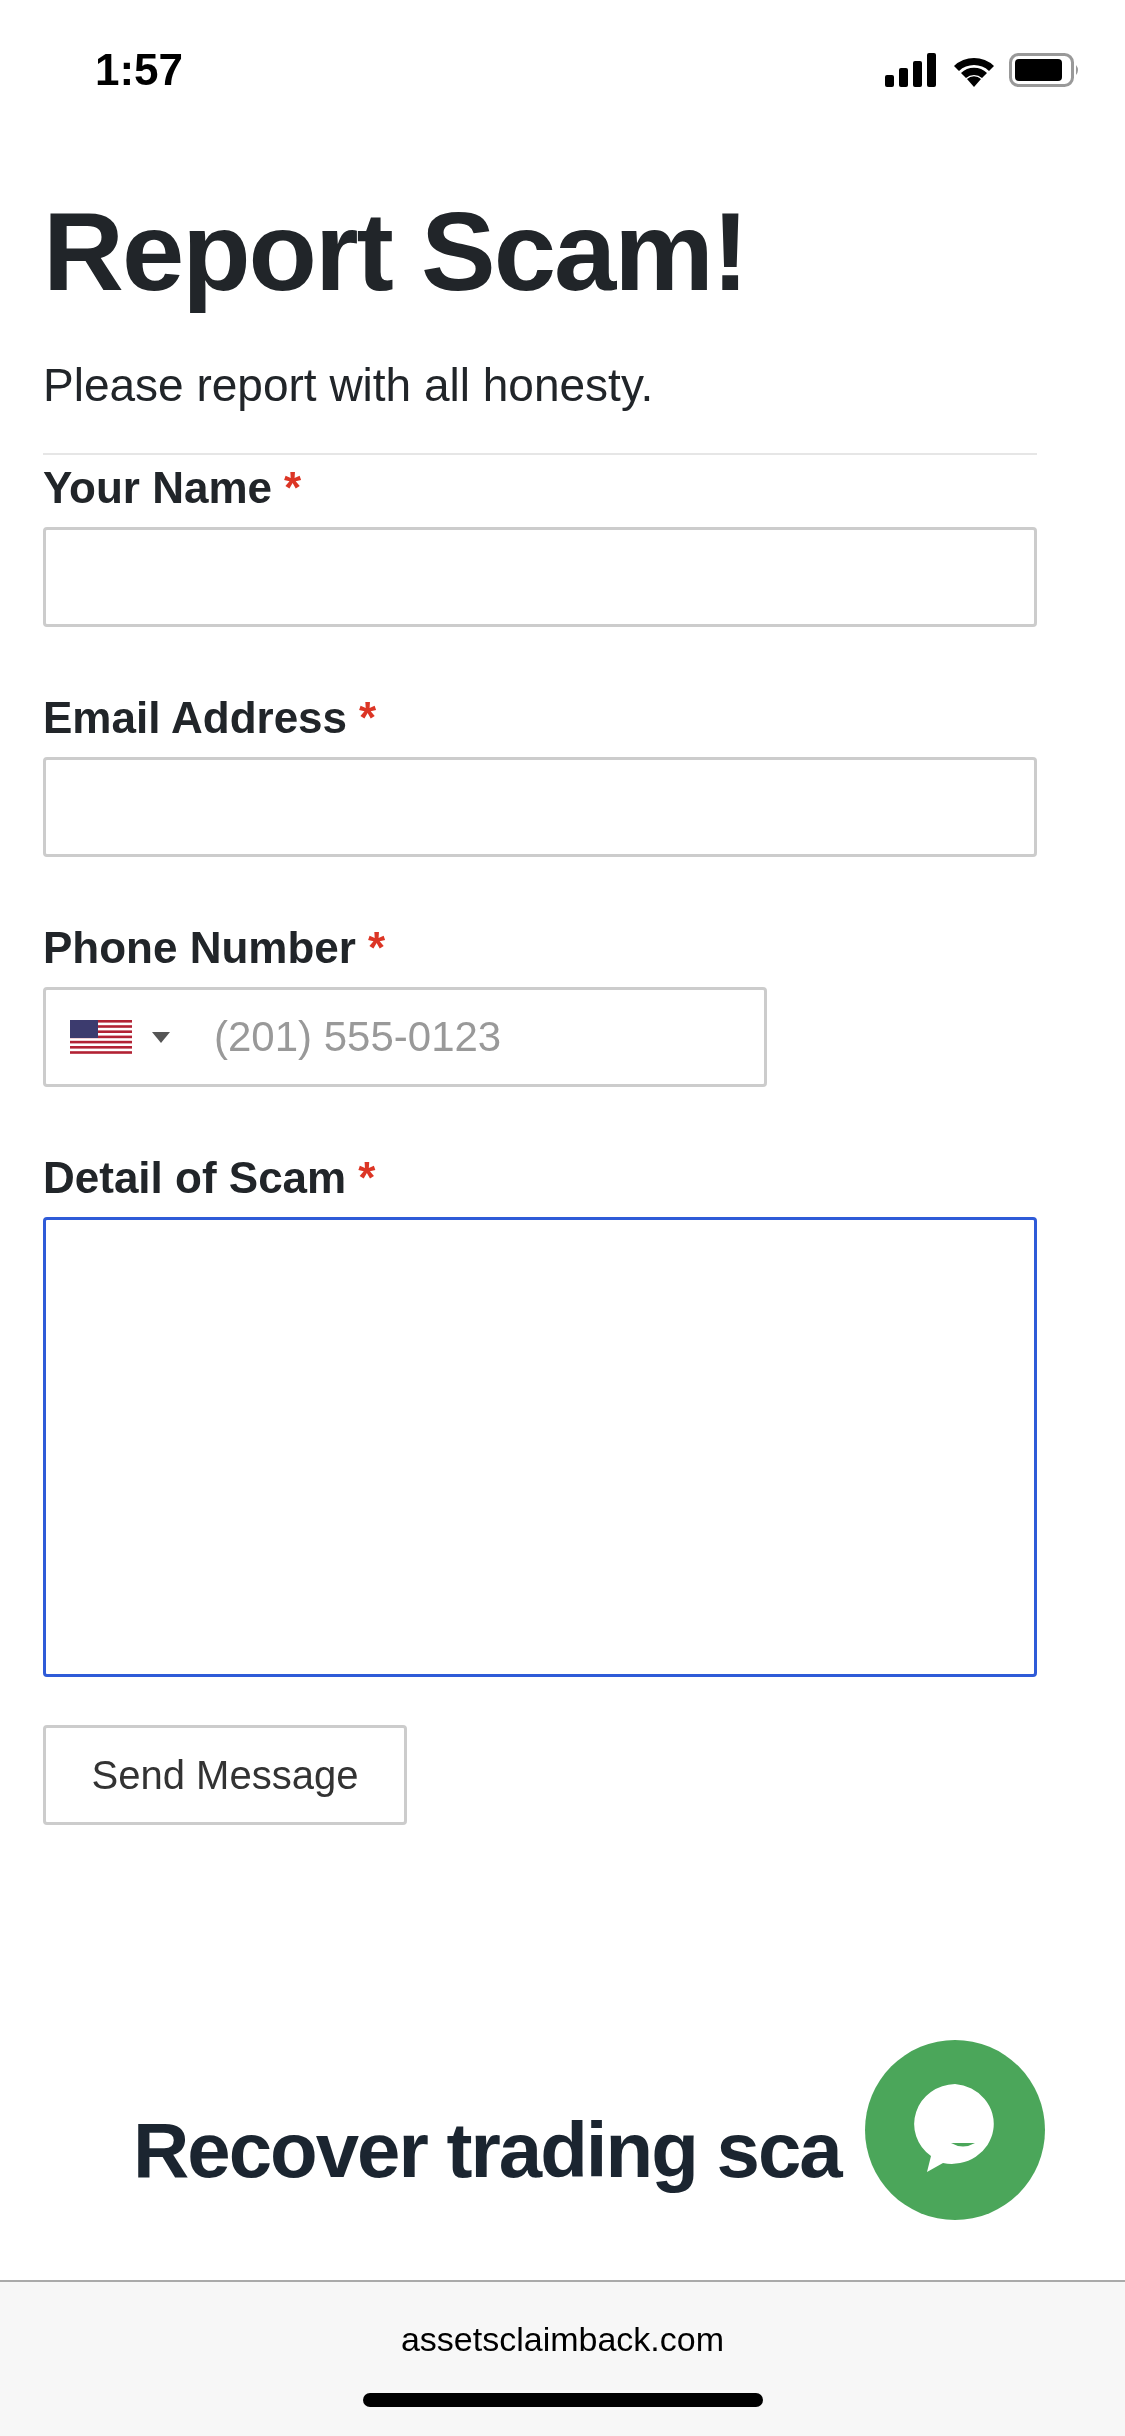  What do you see at coordinates (161, 1037) in the screenshot?
I see `dropdown-caret-icon` at bounding box center [161, 1037].